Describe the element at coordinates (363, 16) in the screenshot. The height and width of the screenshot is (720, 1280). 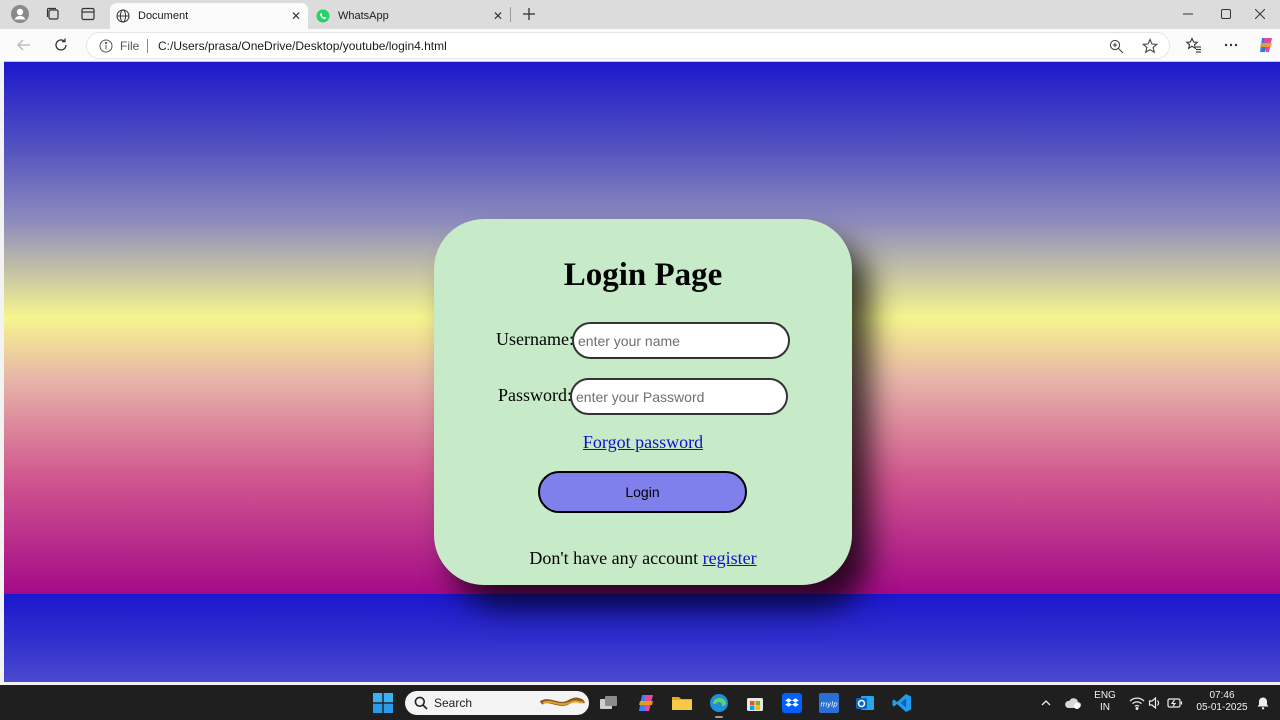
I see `tab-title: WhatsApp` at that location.